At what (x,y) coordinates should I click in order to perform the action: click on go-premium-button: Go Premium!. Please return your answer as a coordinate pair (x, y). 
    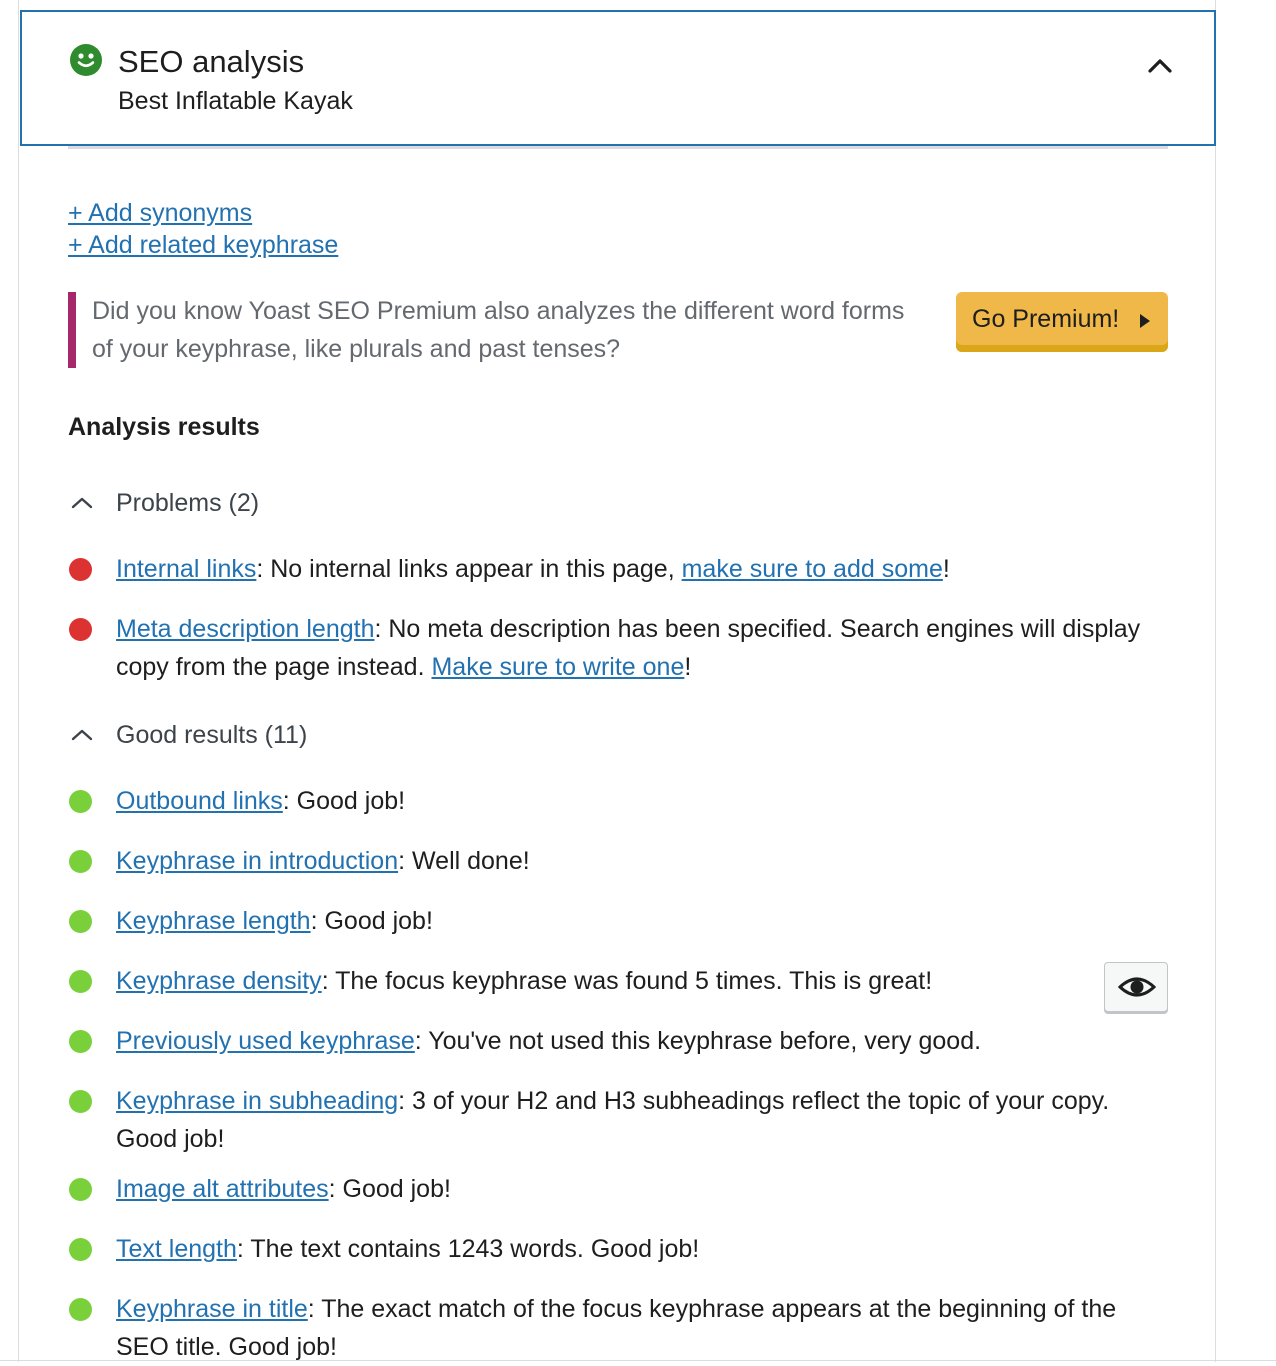
    Looking at the image, I should click on (1062, 322).